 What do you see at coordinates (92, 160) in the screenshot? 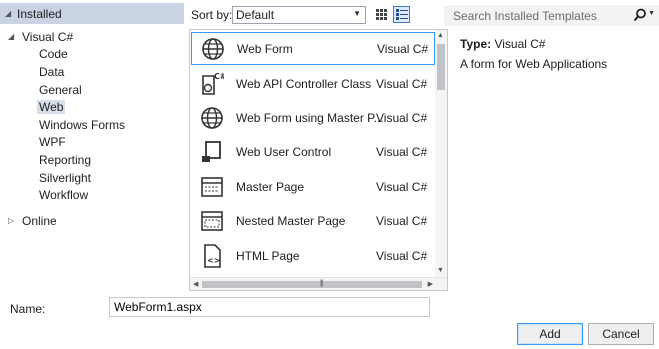
I see `tree-item-reporting: Reporting` at bounding box center [92, 160].